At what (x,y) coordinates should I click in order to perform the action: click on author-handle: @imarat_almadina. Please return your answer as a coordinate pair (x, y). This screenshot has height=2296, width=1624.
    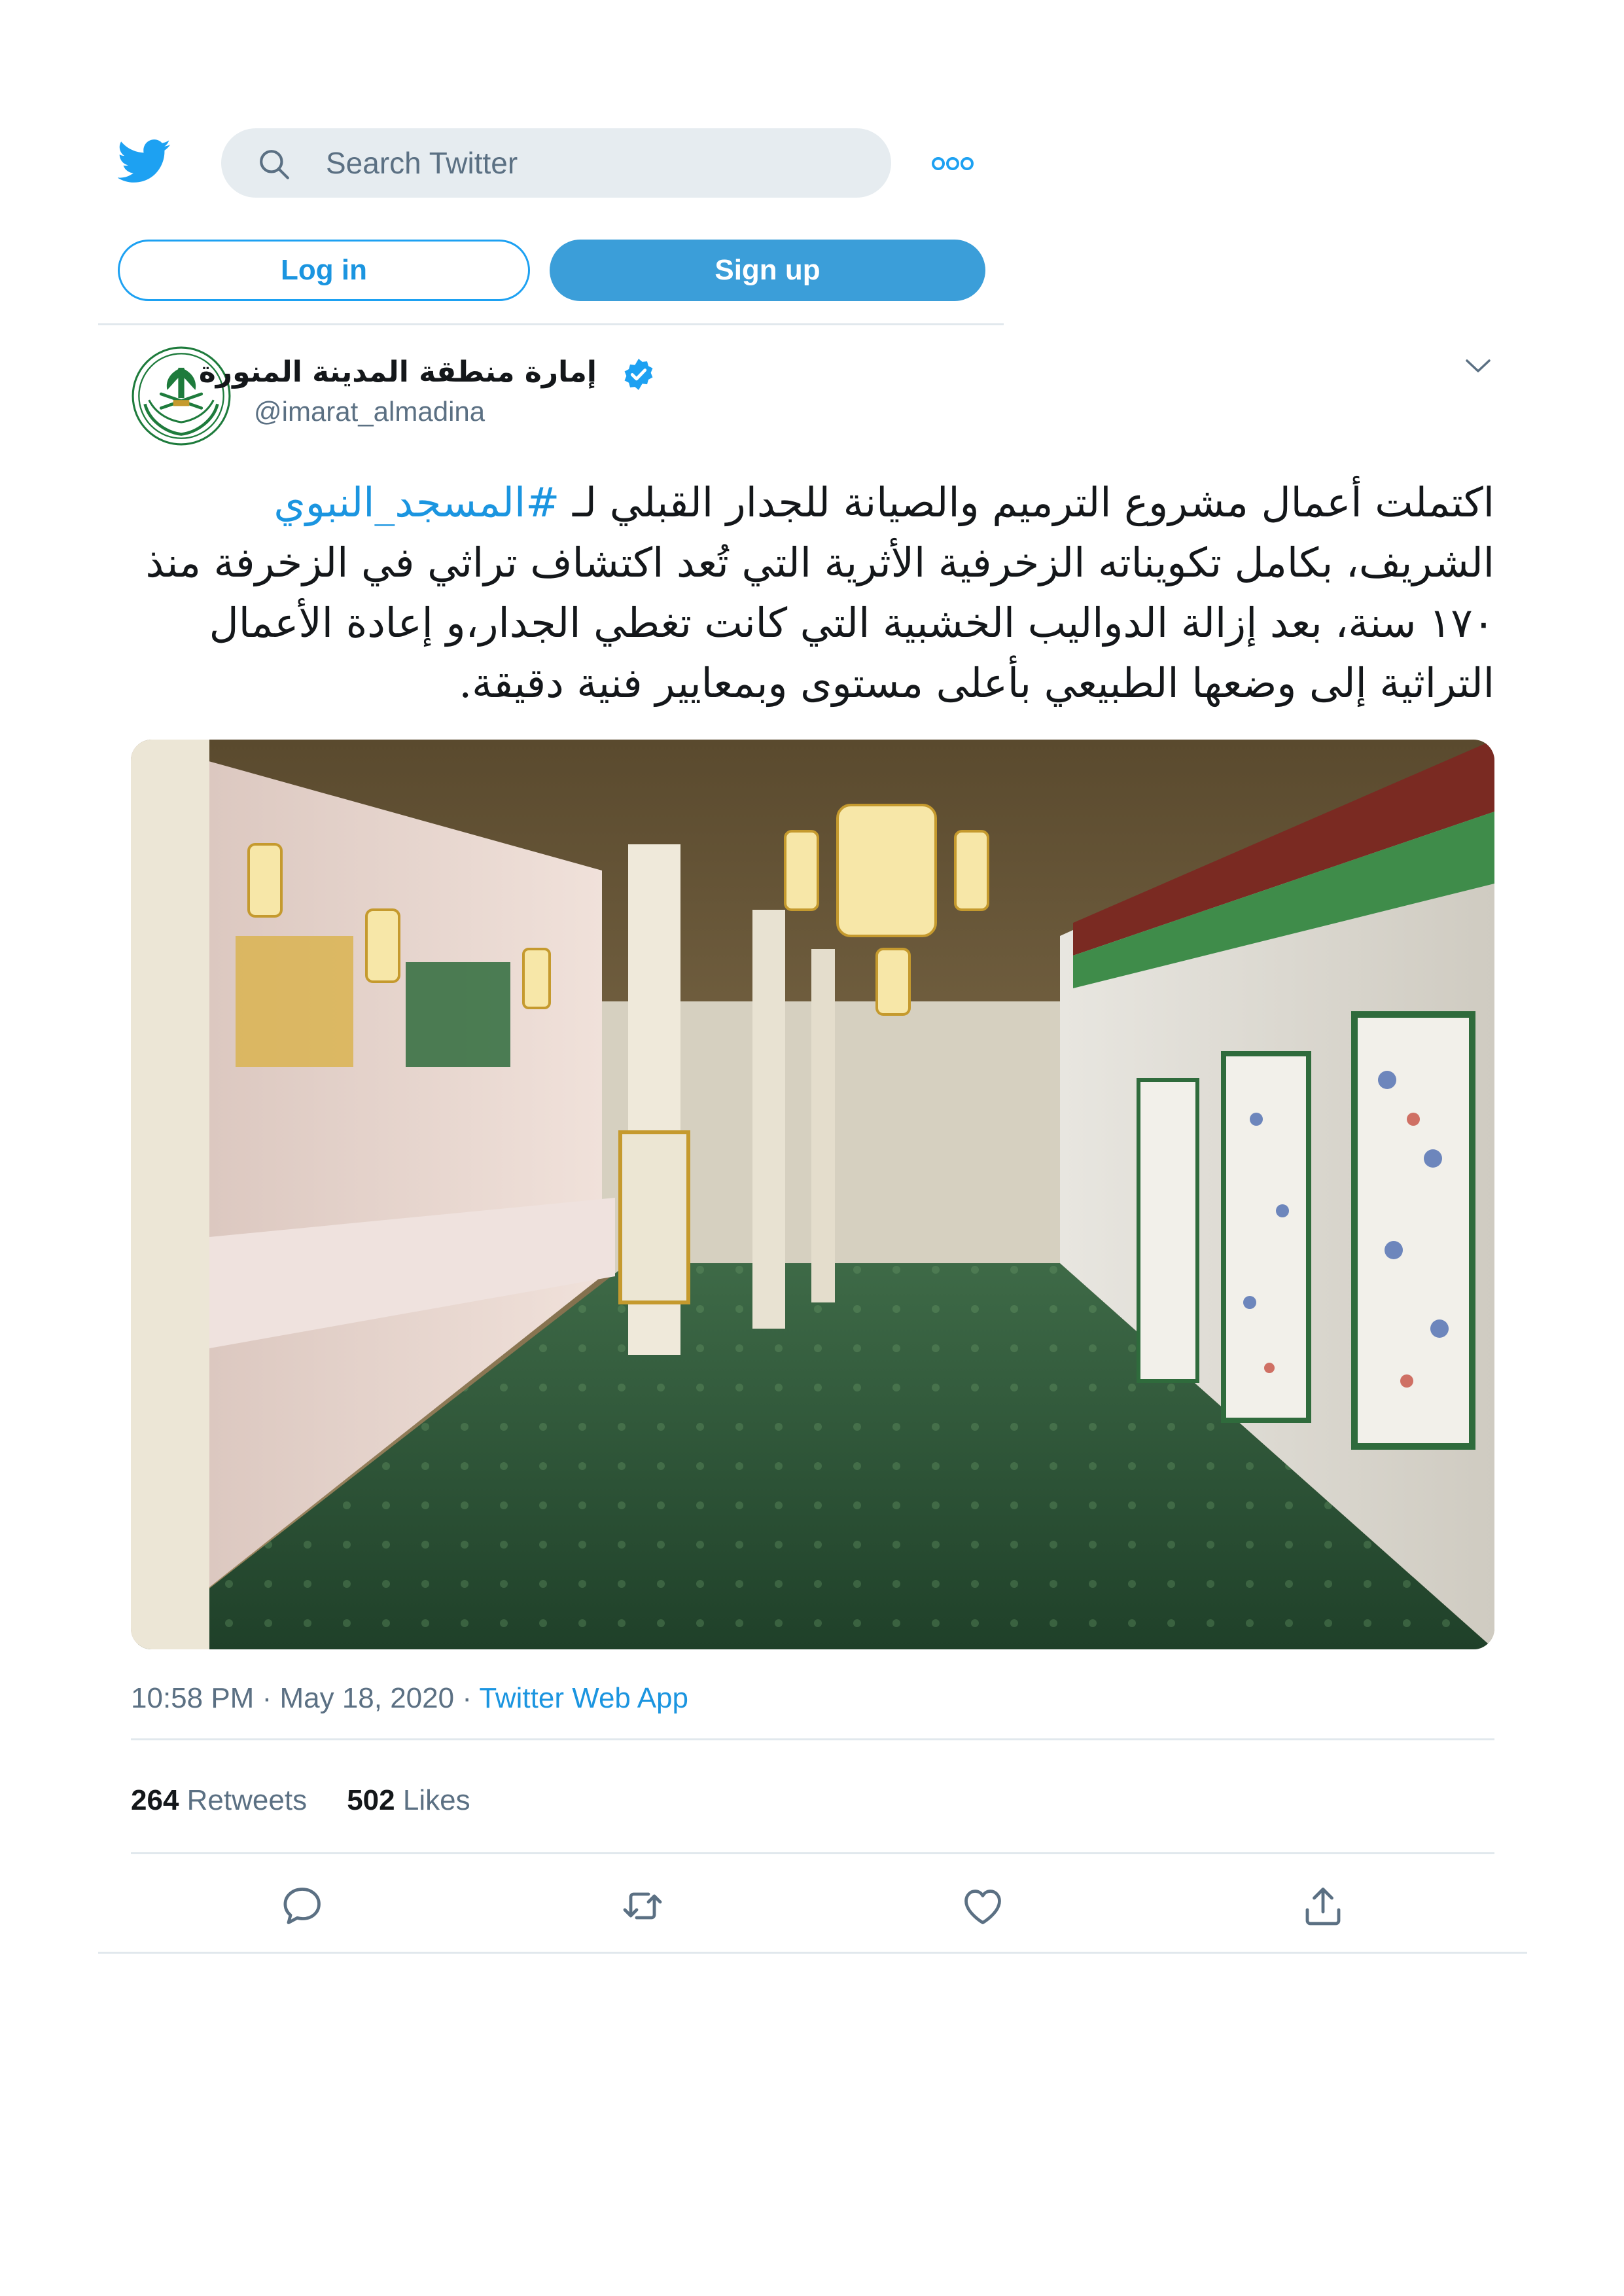
    Looking at the image, I should click on (369, 411).